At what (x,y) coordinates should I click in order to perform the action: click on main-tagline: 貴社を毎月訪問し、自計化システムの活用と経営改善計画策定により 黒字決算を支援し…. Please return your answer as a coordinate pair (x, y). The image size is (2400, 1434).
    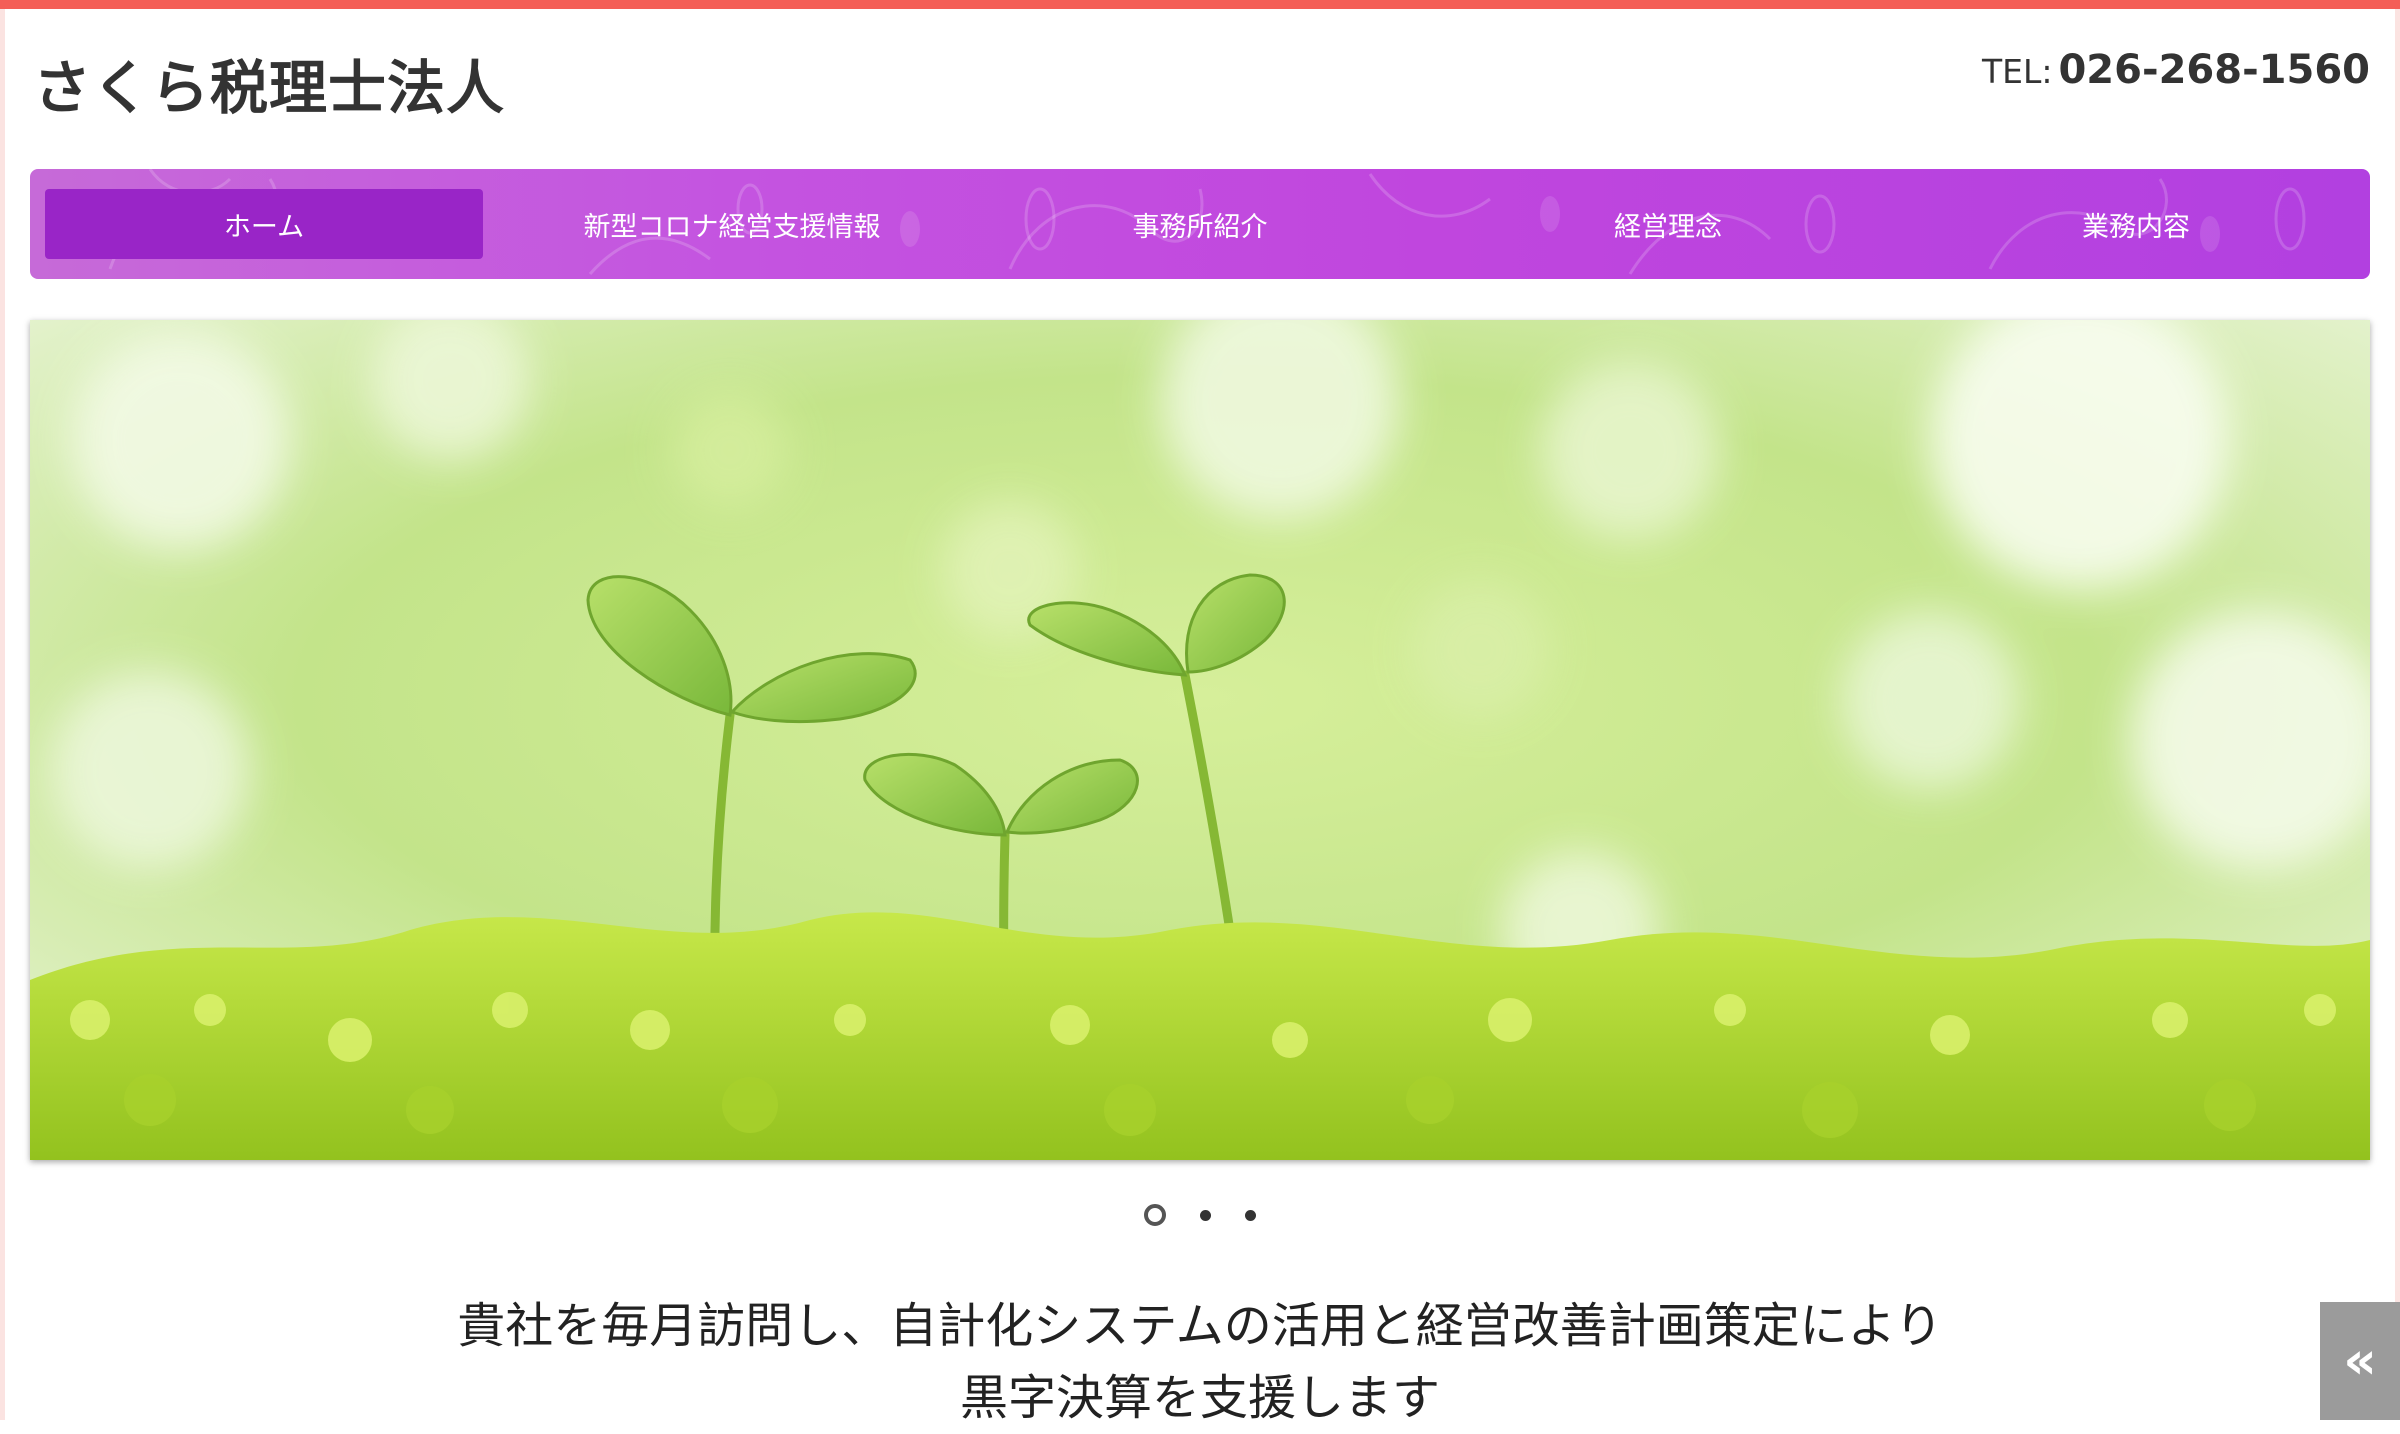
    Looking at the image, I should click on (1200, 1362).